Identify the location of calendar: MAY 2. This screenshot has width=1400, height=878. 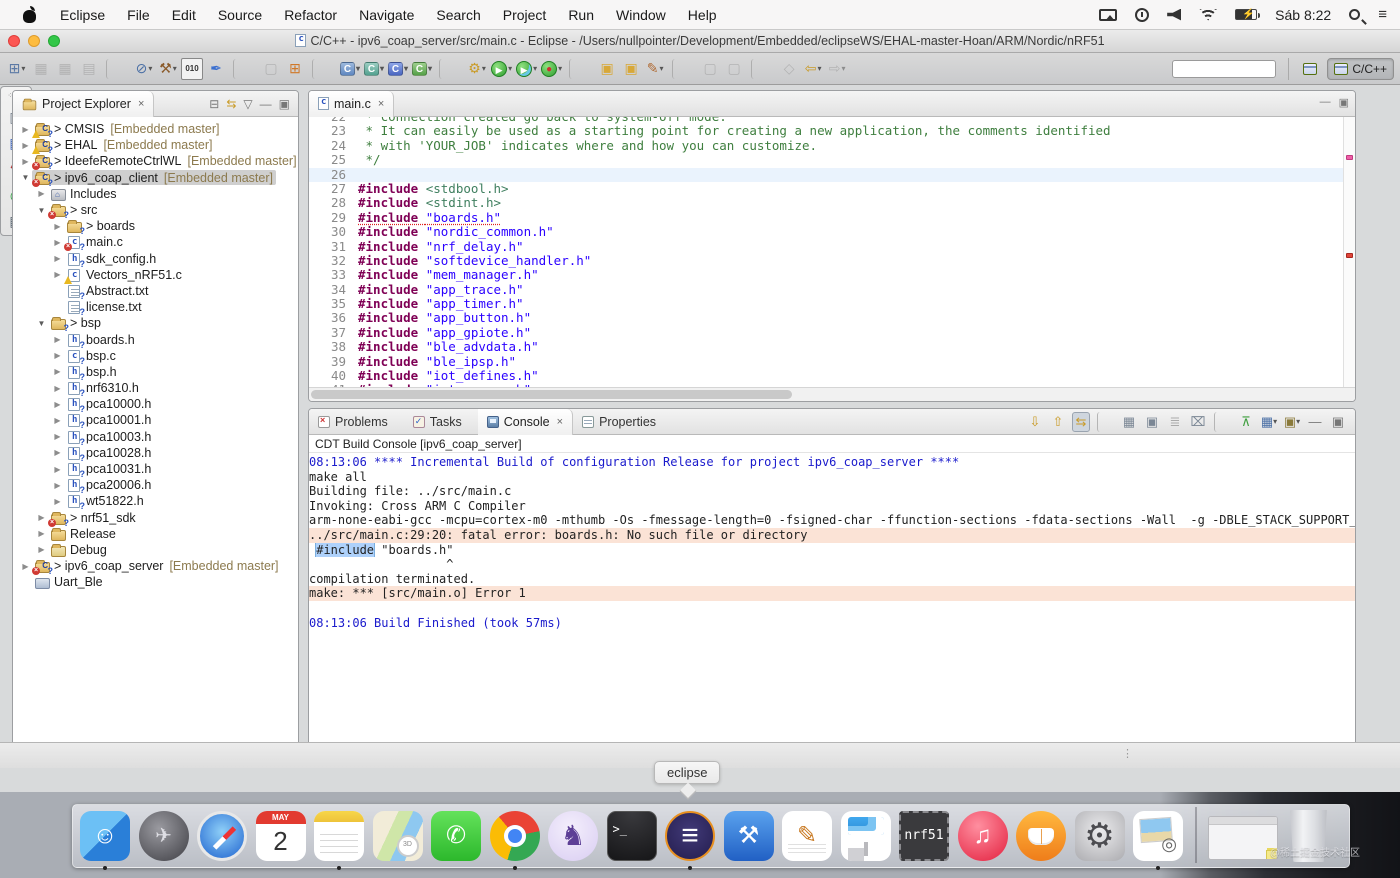
(281, 836).